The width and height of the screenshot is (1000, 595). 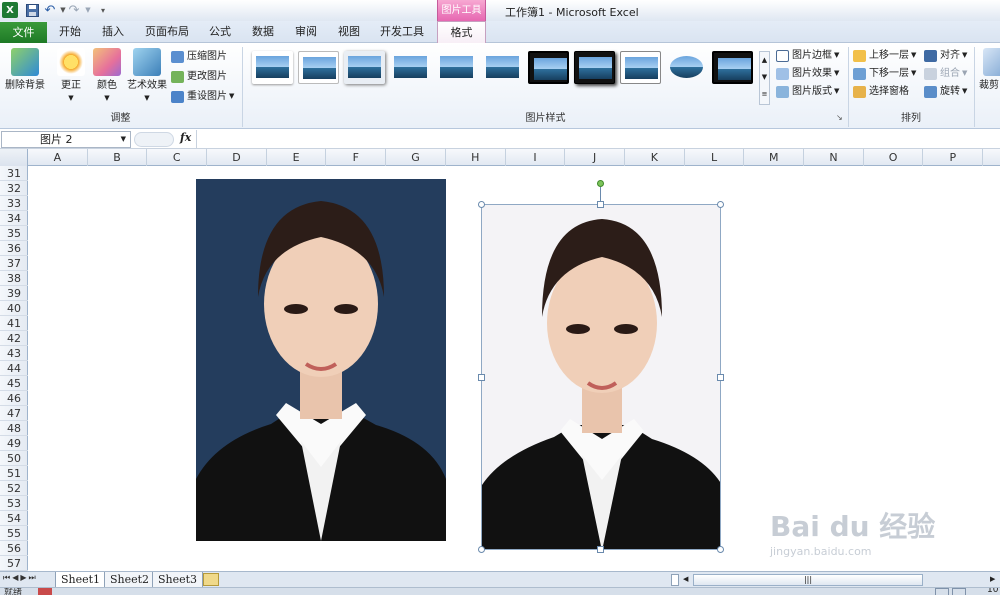 I want to click on bring-forward-button: 上移一层 ▼, so click(x=884, y=55).